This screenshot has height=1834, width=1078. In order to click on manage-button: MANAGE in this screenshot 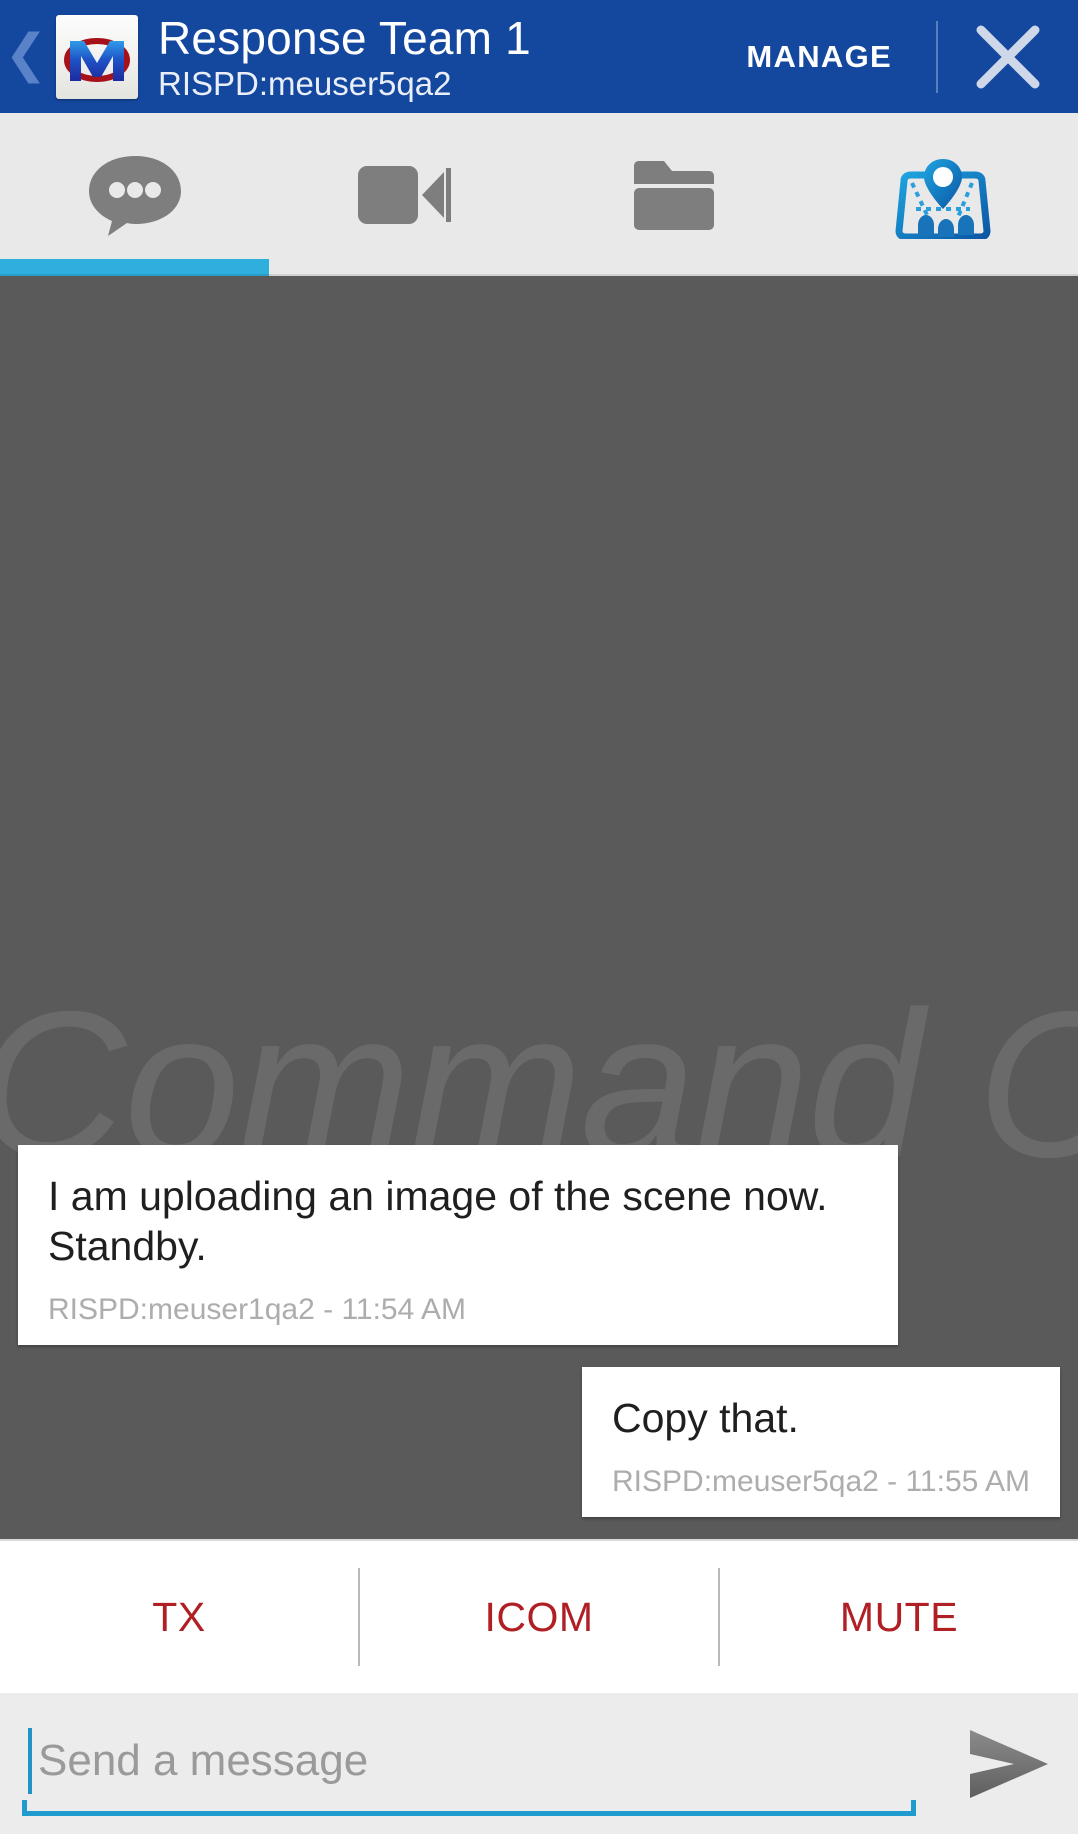, I will do `click(836, 57)`.